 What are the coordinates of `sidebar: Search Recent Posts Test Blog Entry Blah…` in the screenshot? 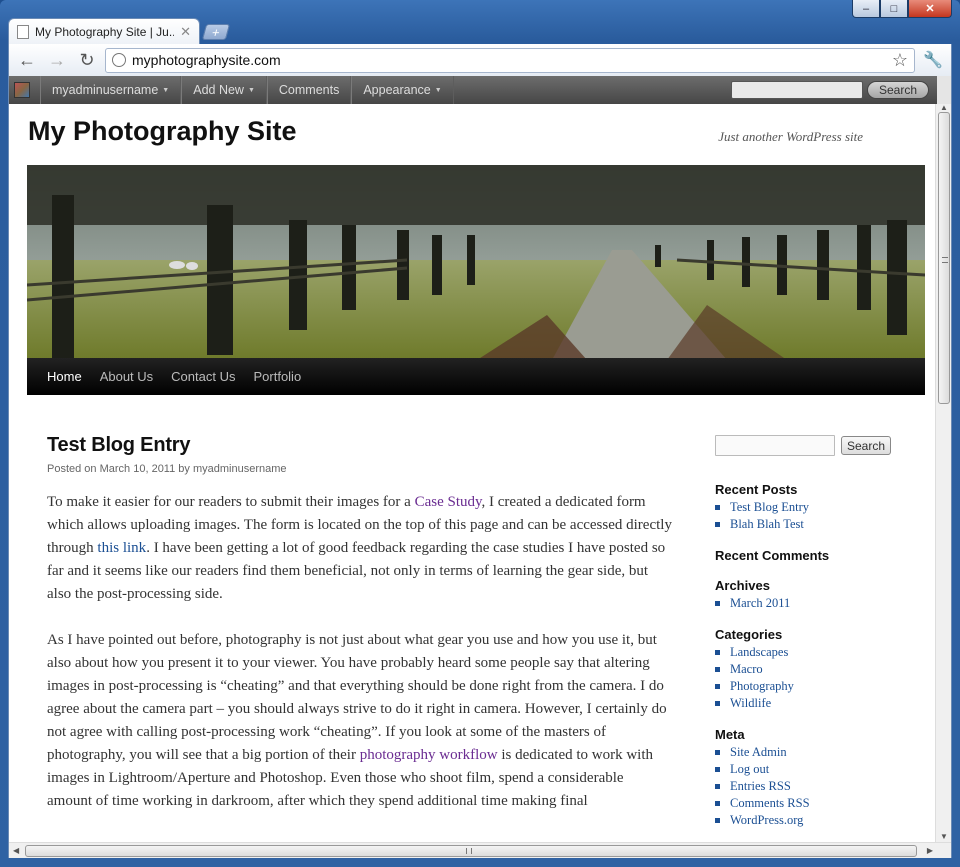 It's located at (810, 639).